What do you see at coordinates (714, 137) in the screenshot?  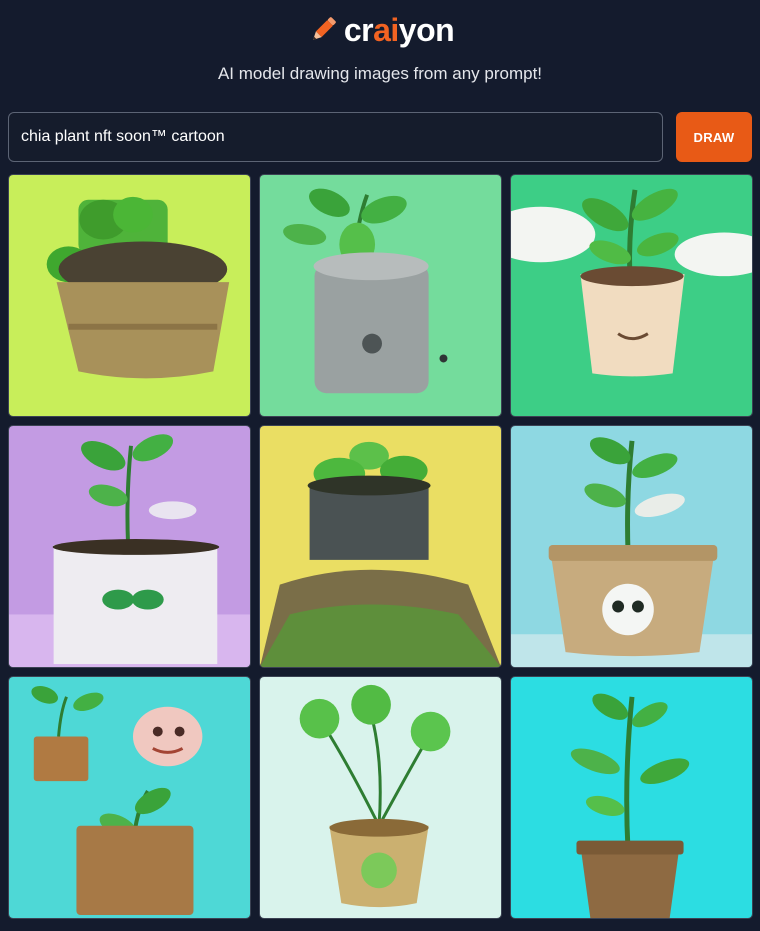 I see `draw-button: DRAW` at bounding box center [714, 137].